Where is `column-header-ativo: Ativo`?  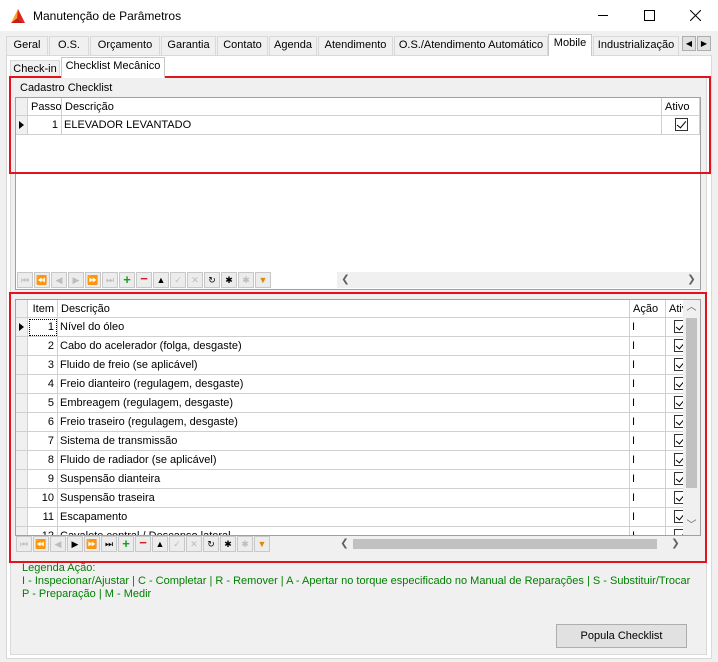 column-header-ativo: Ativo is located at coordinates (681, 107).